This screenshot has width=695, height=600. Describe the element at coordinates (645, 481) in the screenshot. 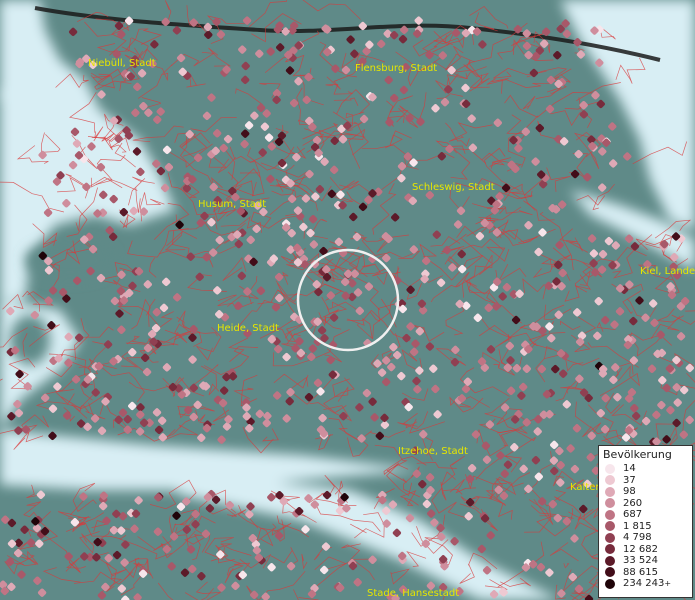

I see `legend-entry: 37` at that location.